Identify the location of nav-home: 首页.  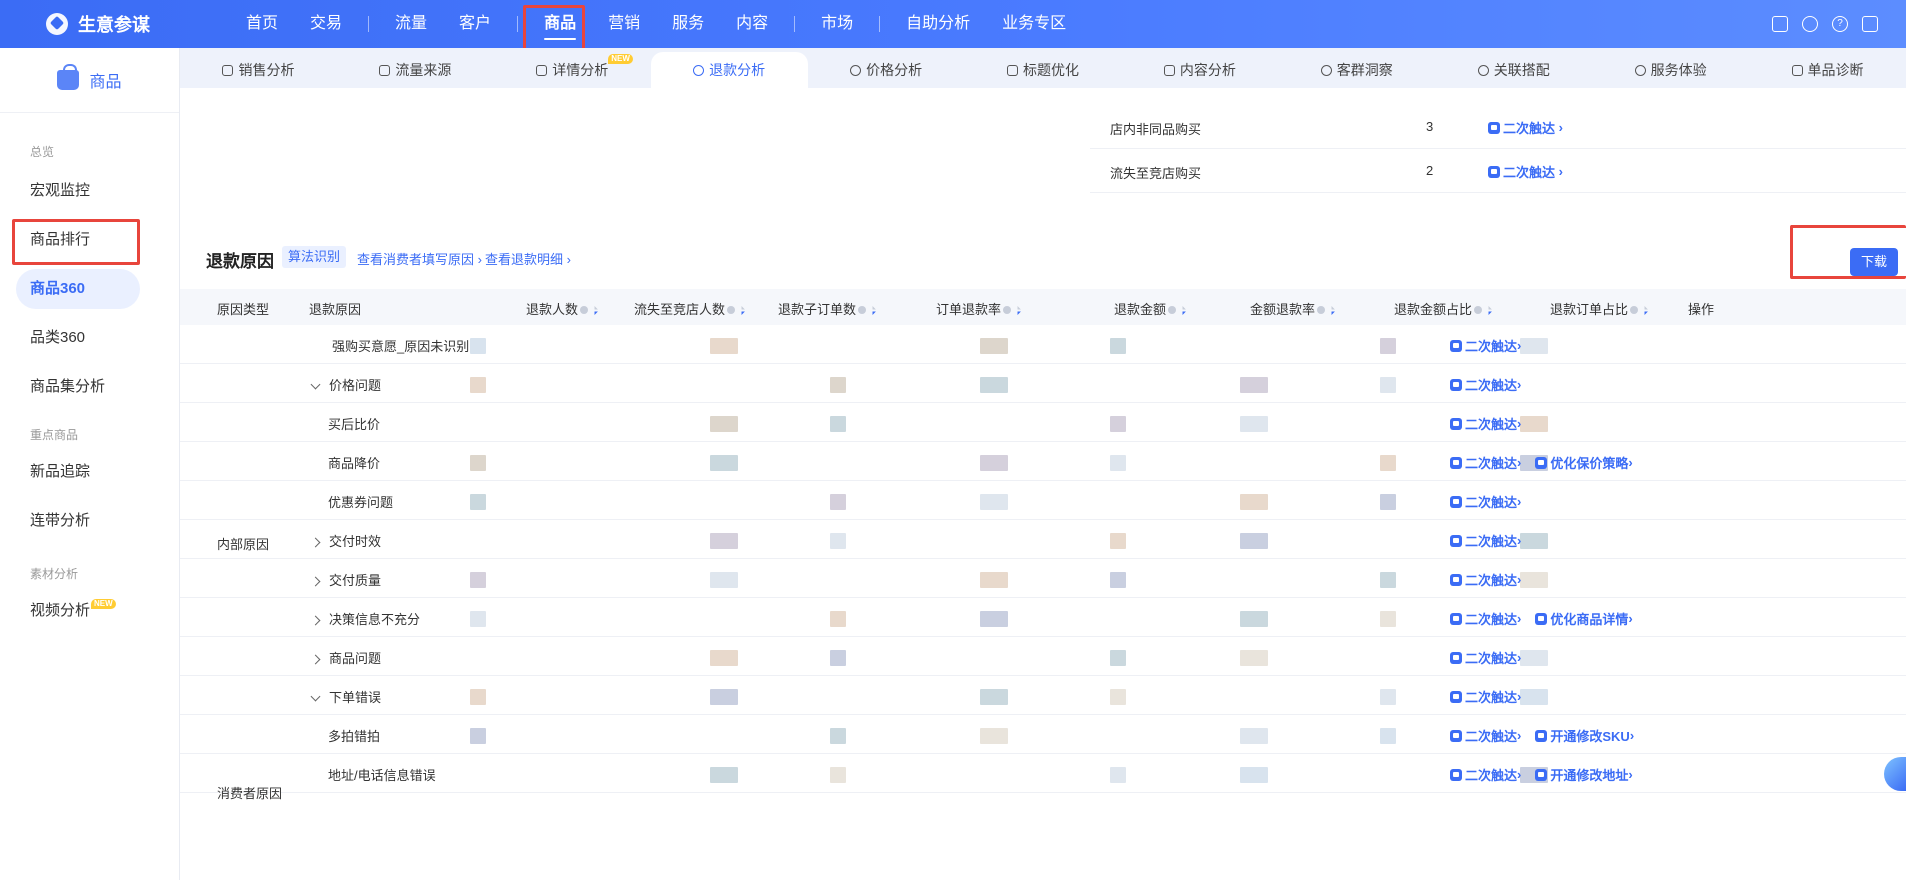
(262, 24).